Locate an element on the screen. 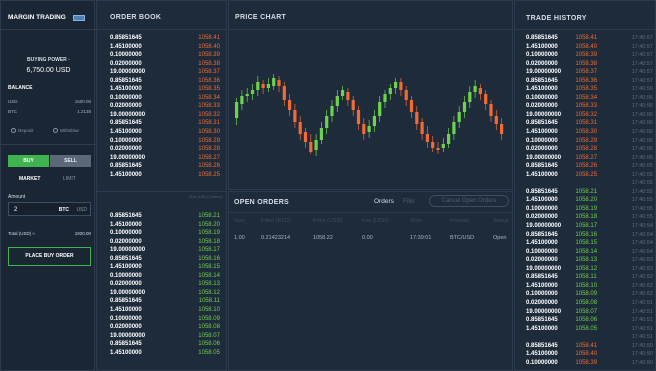 The height and width of the screenshot is (371, 656). order-book-row: 19.00000000 1058.27 is located at coordinates (165, 158).